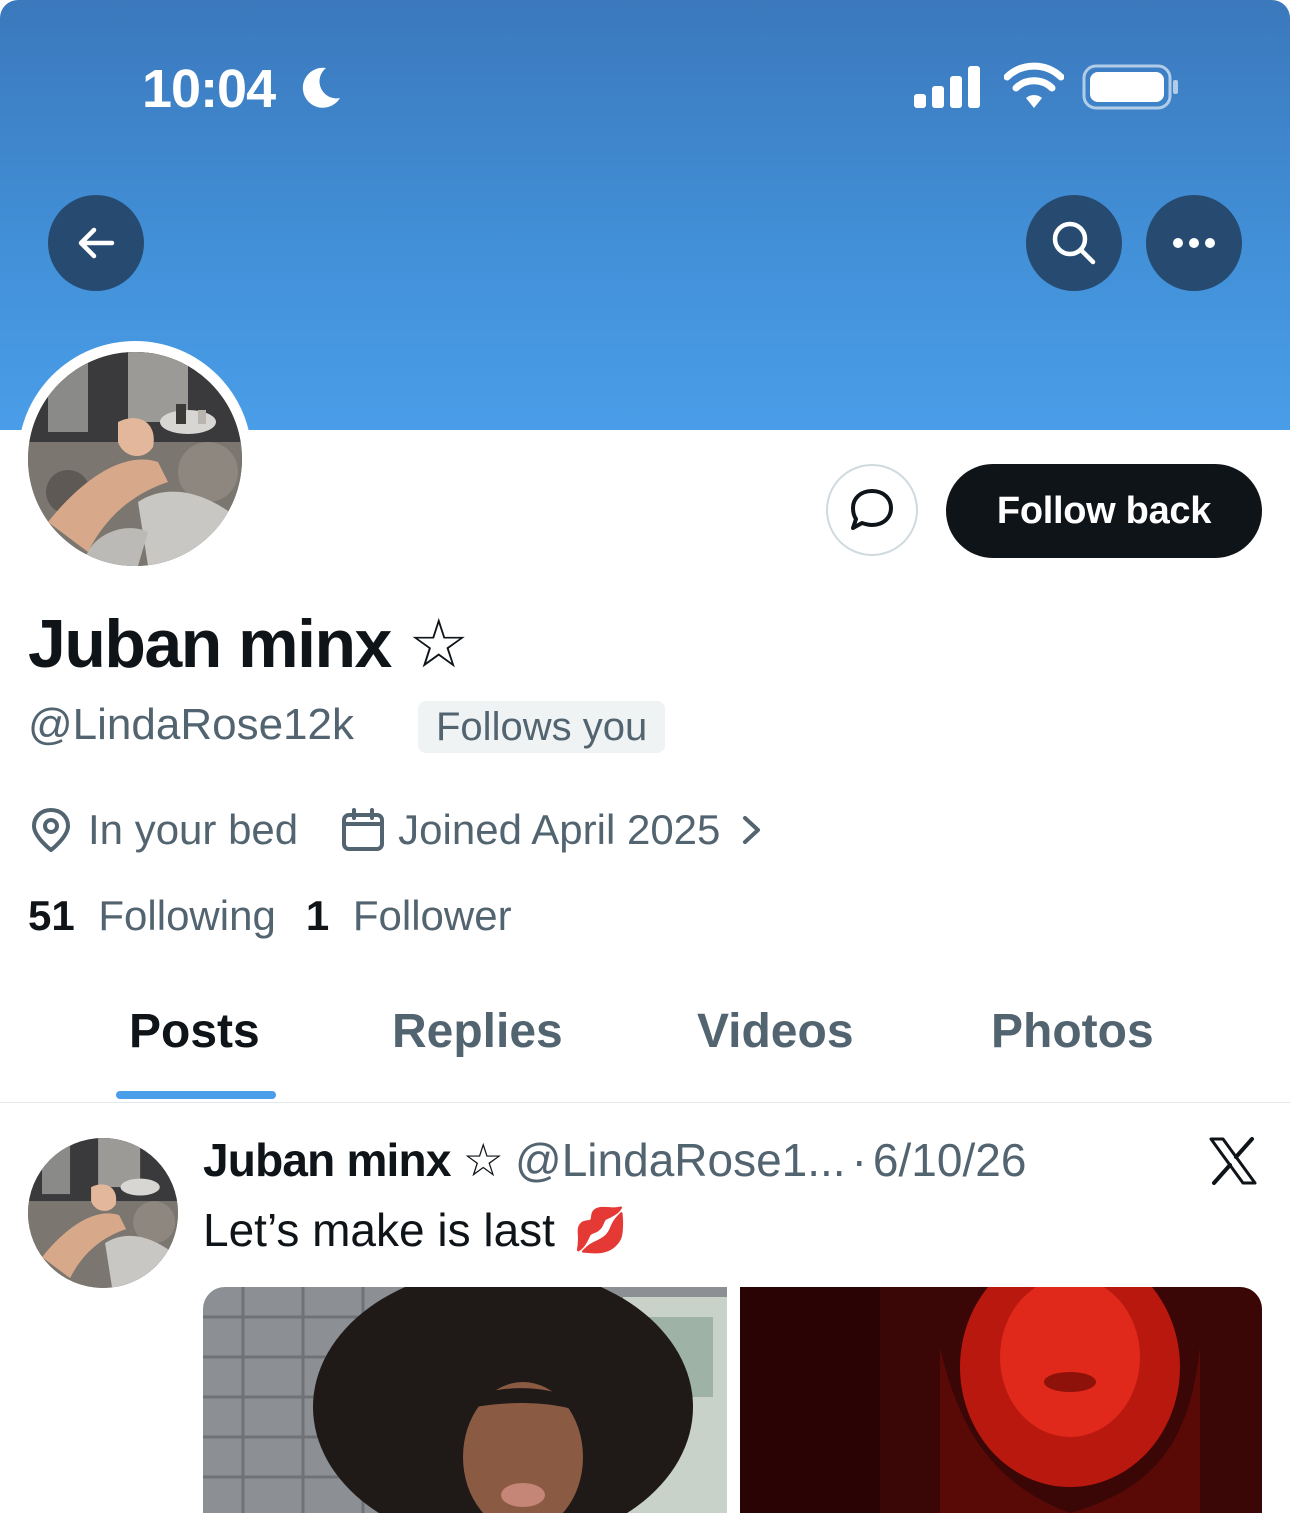 The height and width of the screenshot is (1513, 1290). I want to click on tab-replies: Replies, so click(477, 1031).